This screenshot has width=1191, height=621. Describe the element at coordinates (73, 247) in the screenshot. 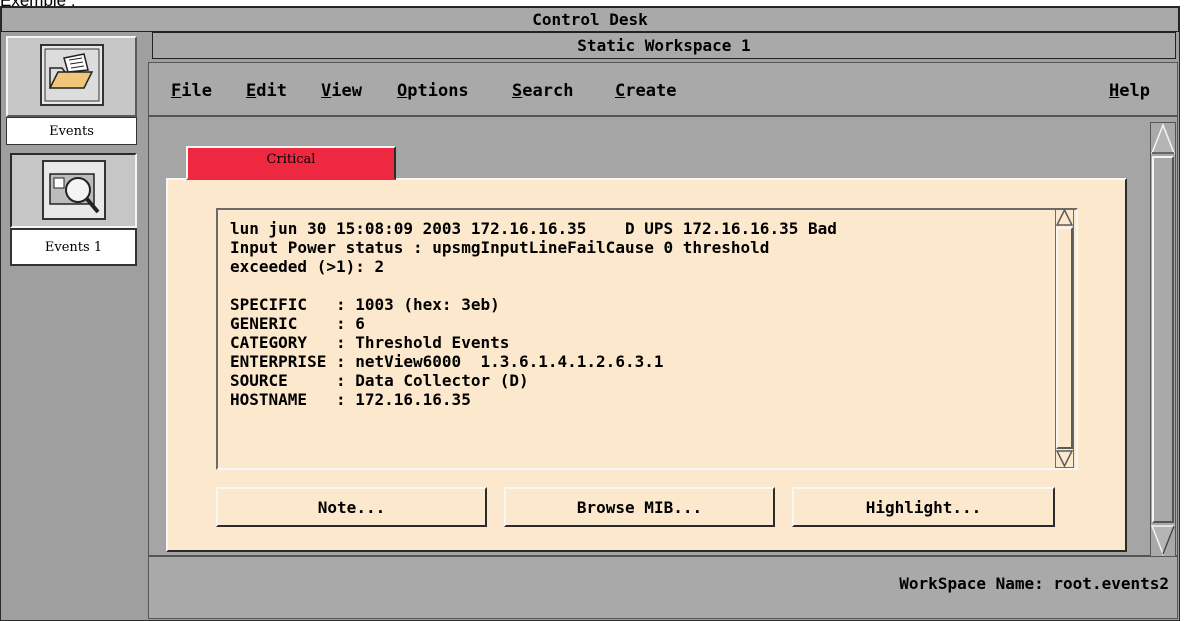

I see `events1-shortcut-label: Events 1` at that location.